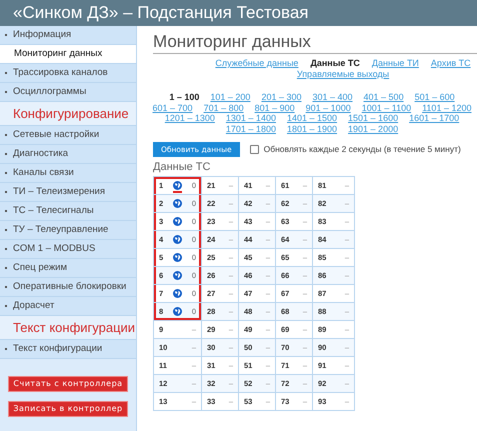 The image size is (477, 431). I want to click on range-link: 401 – 500, so click(384, 97).